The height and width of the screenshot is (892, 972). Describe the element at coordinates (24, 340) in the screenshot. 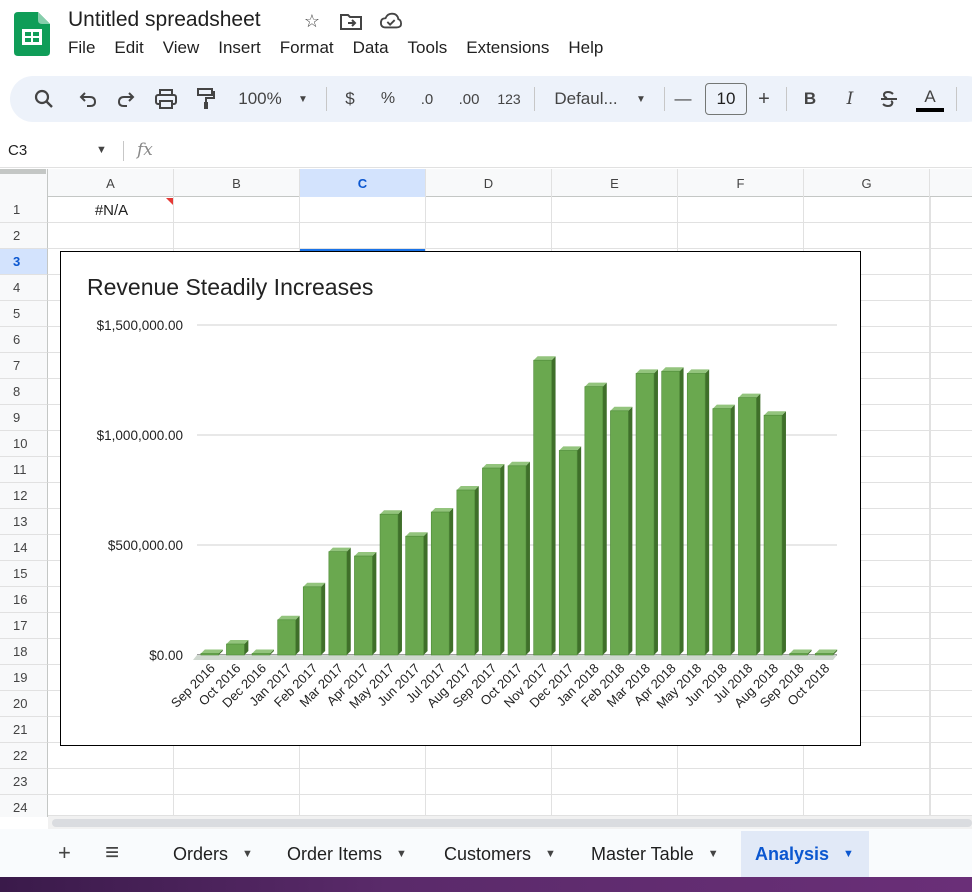

I see `row-header-6: 6` at that location.